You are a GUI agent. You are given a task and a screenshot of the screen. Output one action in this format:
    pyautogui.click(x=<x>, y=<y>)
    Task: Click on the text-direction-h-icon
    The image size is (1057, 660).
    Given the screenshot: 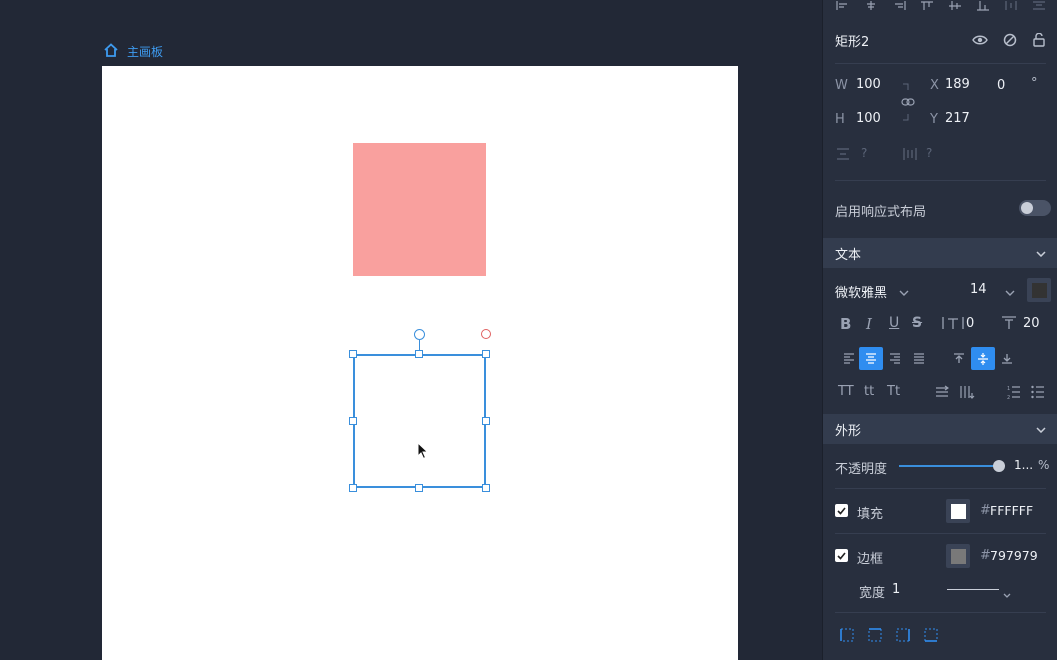 What is the action you would take?
    pyautogui.click(x=942, y=394)
    